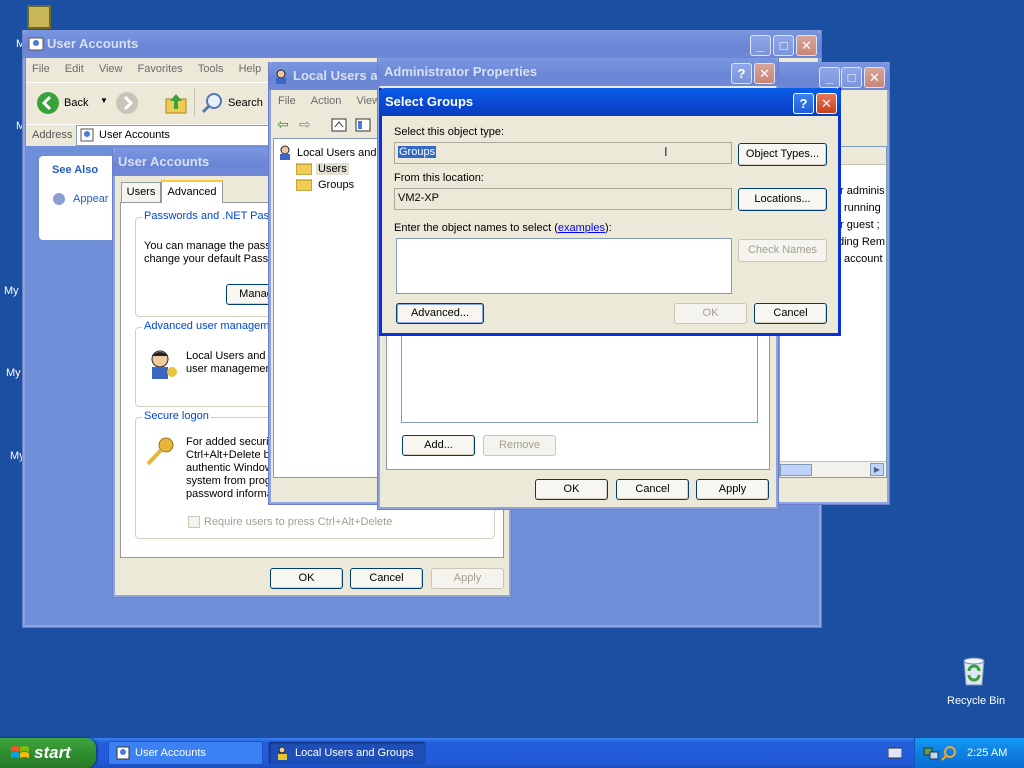 This screenshot has height=768, width=1024. I want to click on tree-item-groups: Groups, so click(336, 185).